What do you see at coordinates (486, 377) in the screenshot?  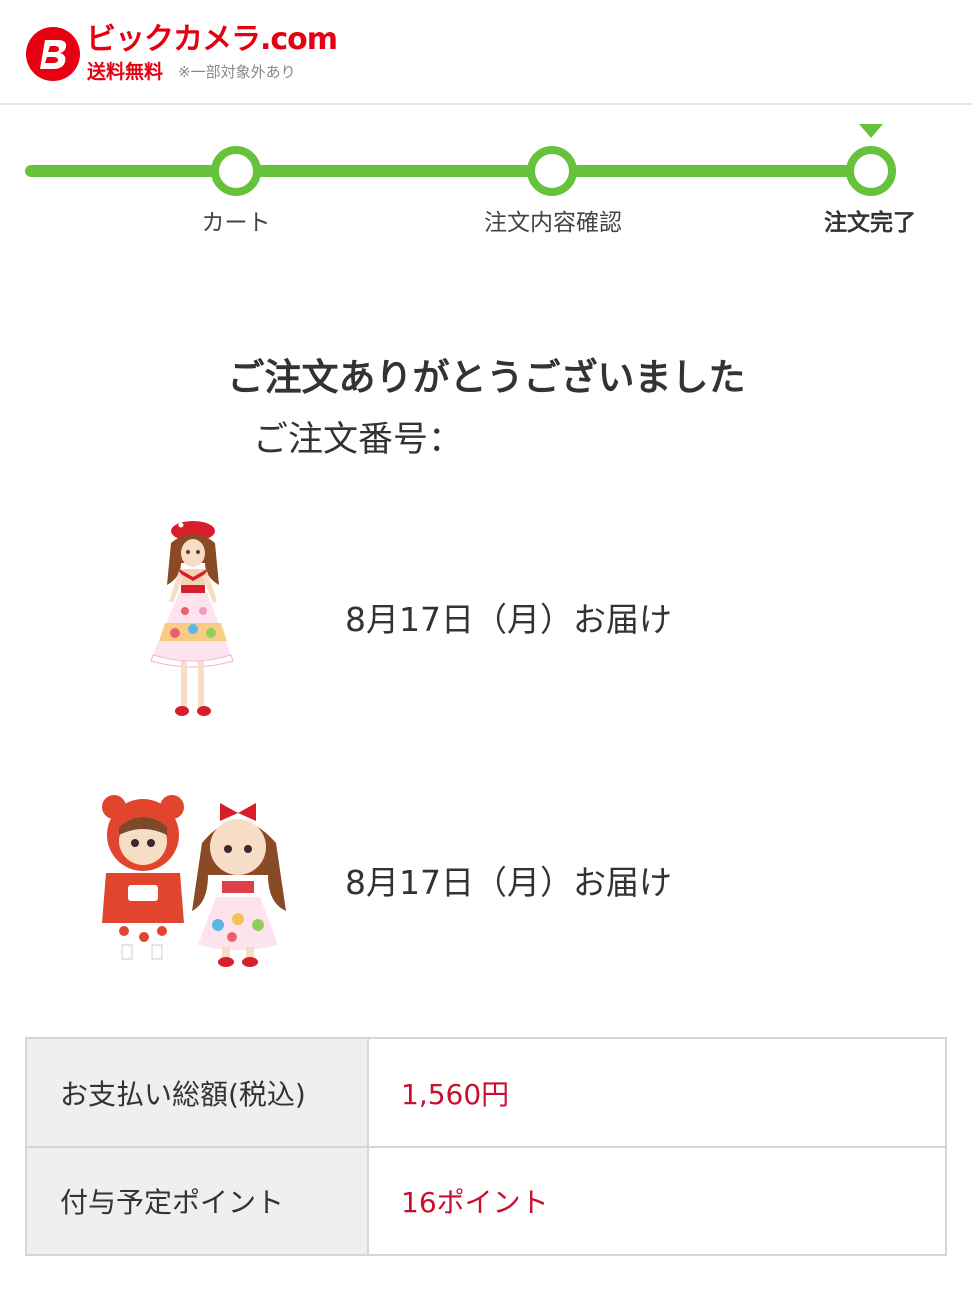 I see `thanks-title: ご注文ありがとうございました` at bounding box center [486, 377].